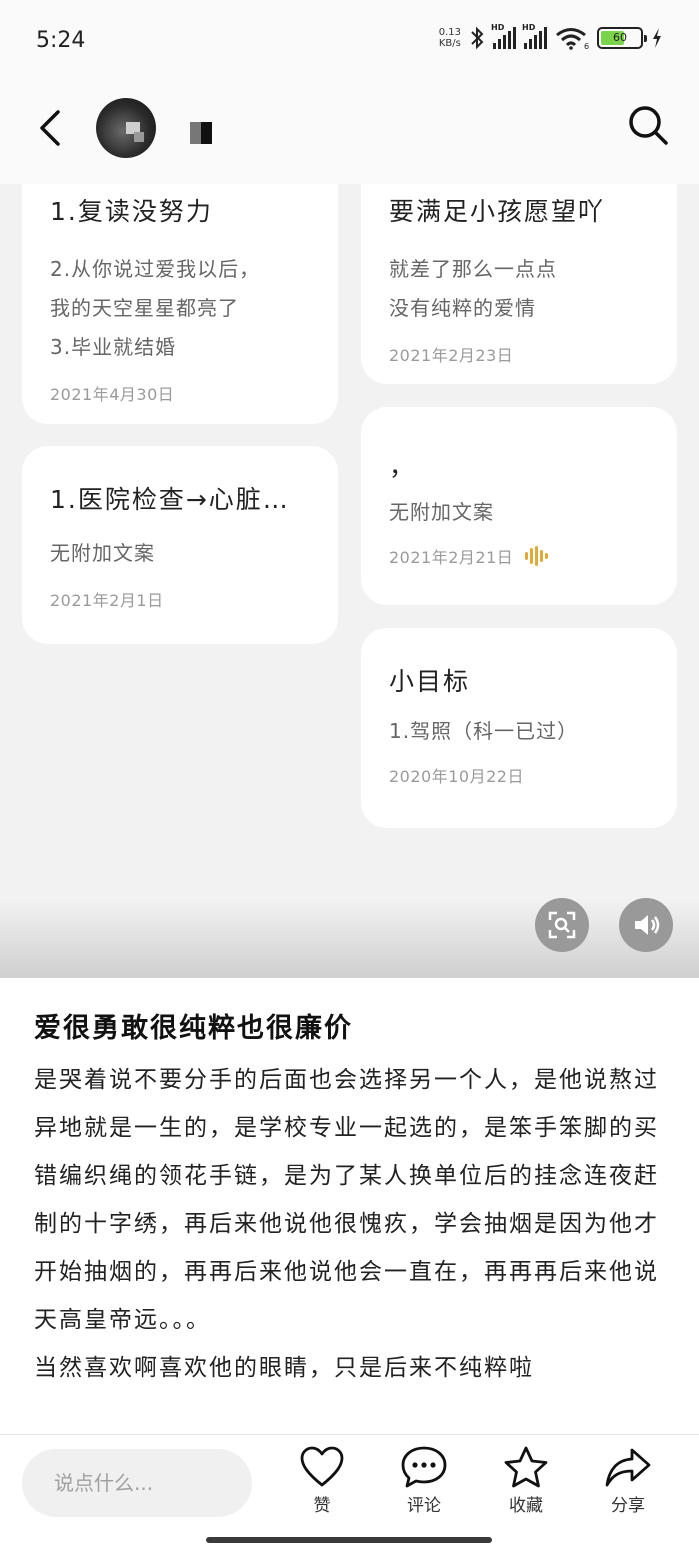  I want to click on note-card: 1.医院检查→心脏… 无附加文案 2021年2月1日, so click(180, 545).